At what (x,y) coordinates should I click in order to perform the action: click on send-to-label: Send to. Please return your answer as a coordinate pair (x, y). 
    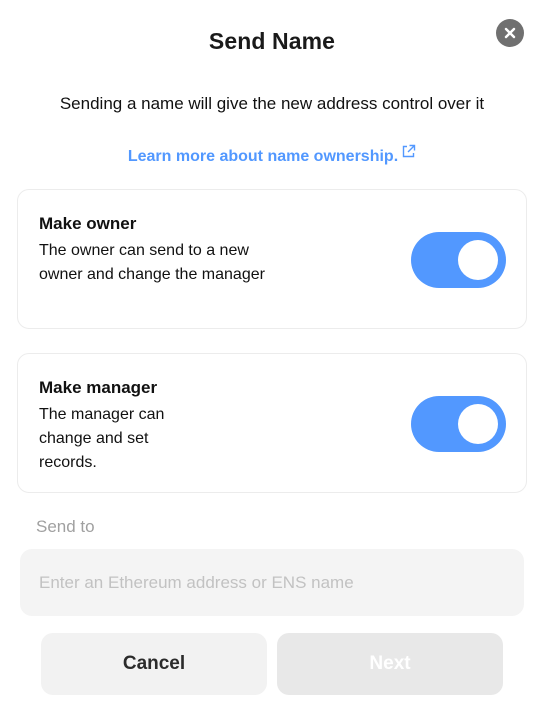
    Looking at the image, I should click on (65, 526).